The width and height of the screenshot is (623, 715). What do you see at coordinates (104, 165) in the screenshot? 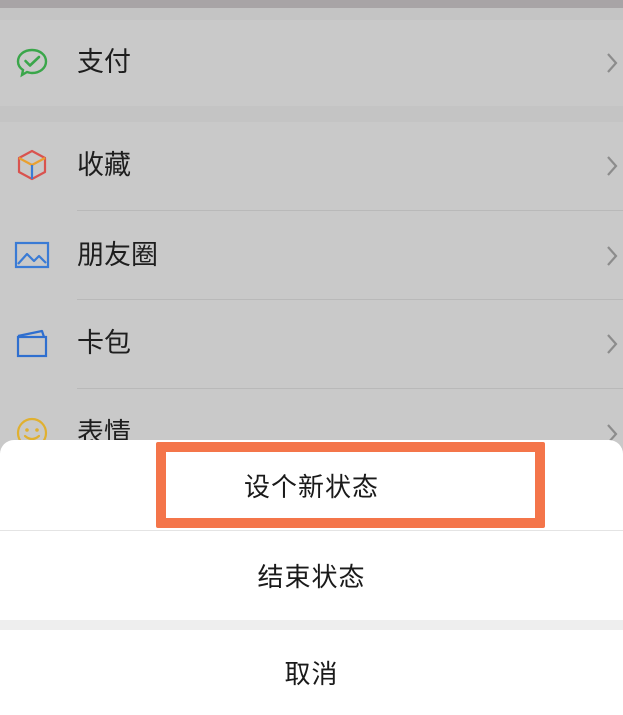
I see `menu-item-label: 收藏` at bounding box center [104, 165].